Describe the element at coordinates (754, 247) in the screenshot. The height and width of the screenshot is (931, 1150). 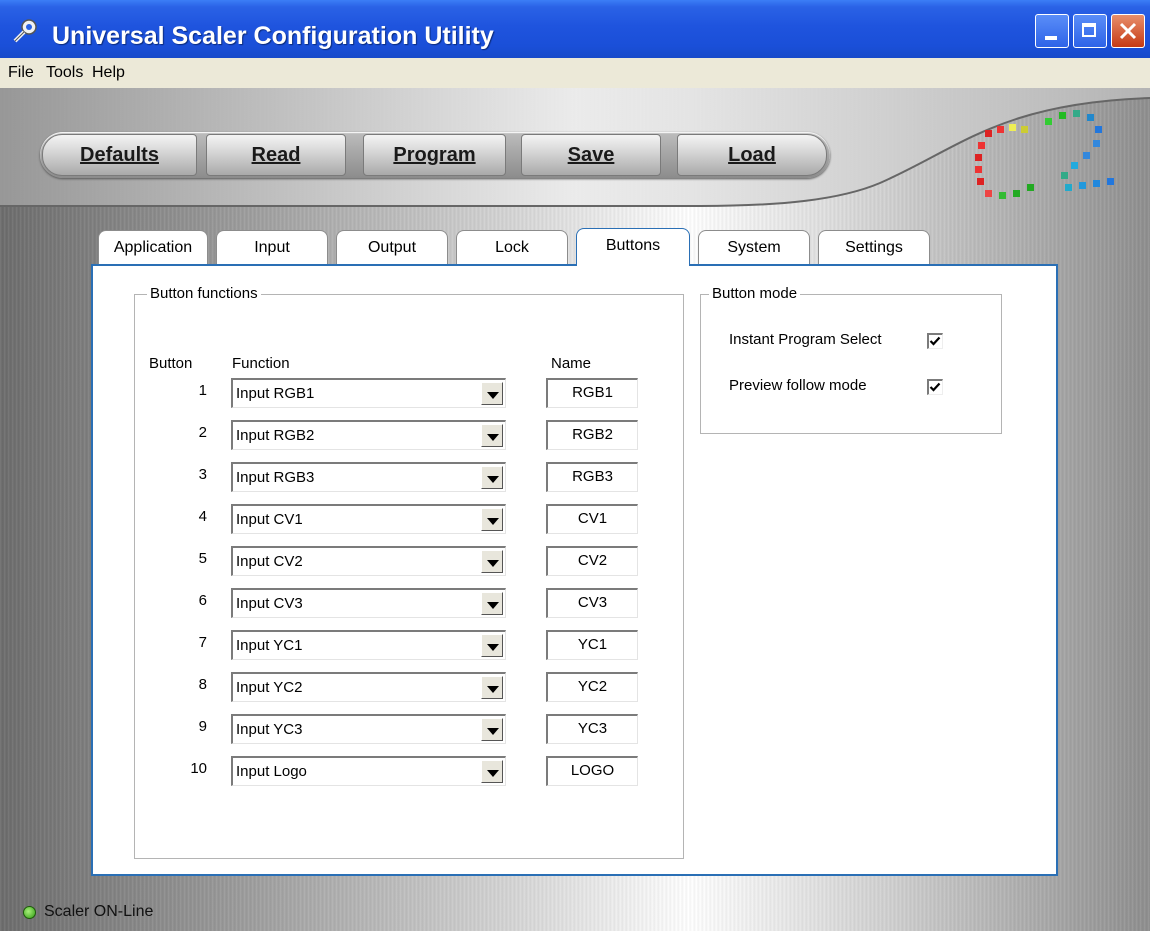
I see `tab-system: System` at that location.